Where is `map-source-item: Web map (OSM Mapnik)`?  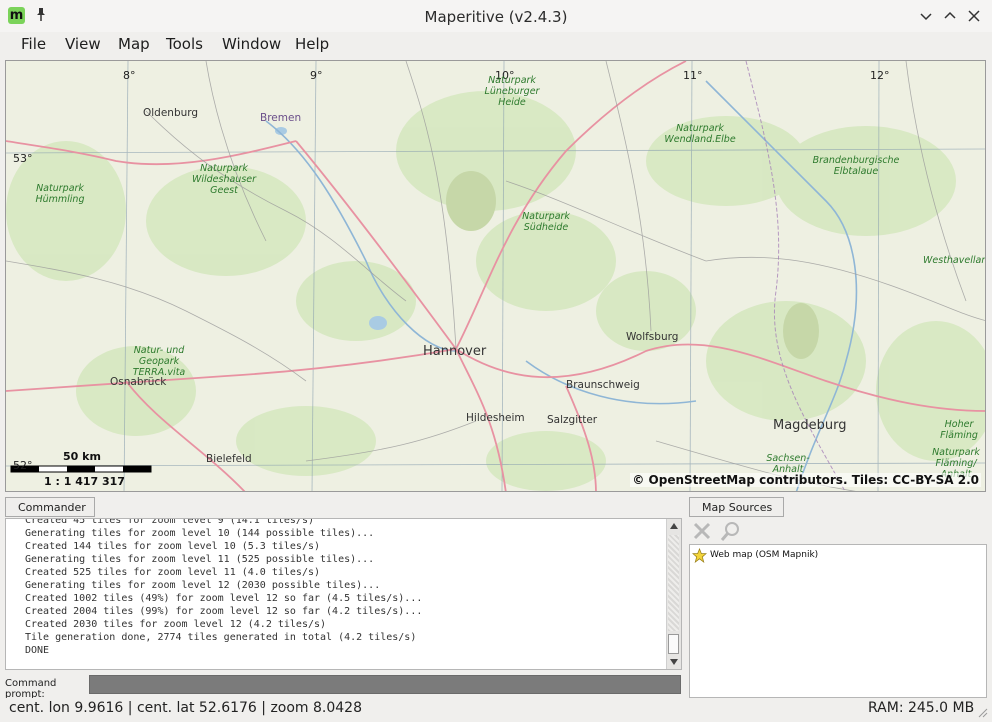
map-source-item: Web map (OSM Mapnik) is located at coordinates (755, 555).